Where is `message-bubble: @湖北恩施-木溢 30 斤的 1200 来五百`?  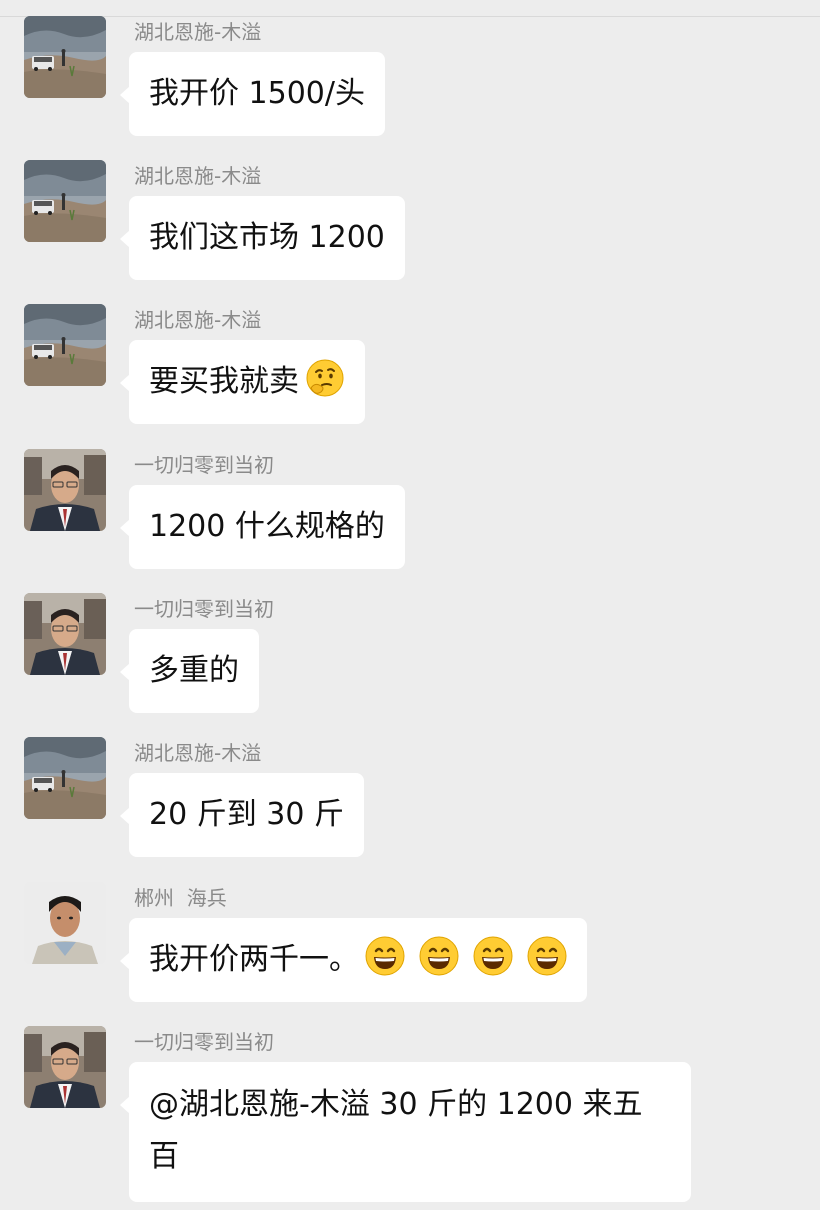
message-bubble: @湖北恩施-木溢 30 斤的 1200 来五百 is located at coordinates (405, 1132).